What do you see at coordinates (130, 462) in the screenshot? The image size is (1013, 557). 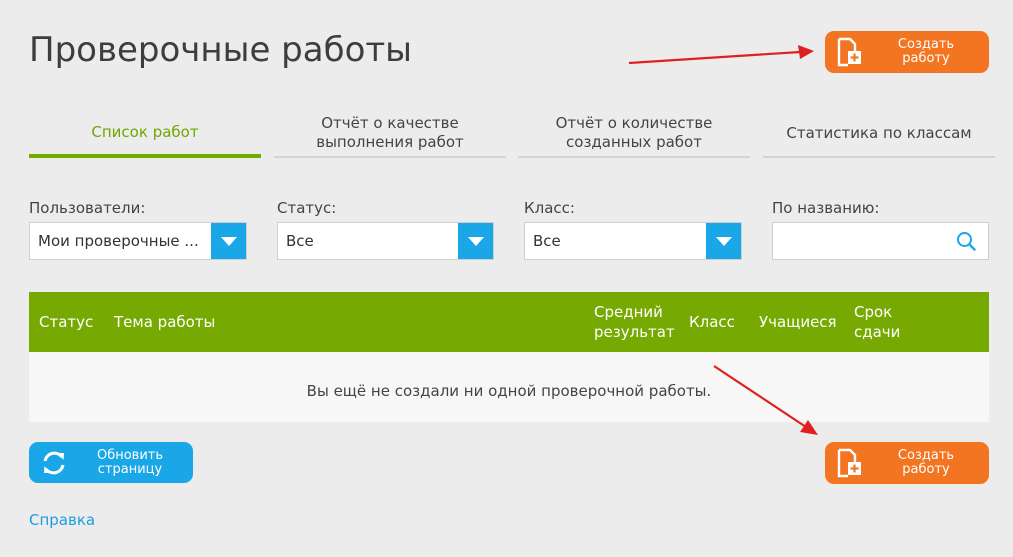 I see `refresh-page-label: Обновить страницу` at bounding box center [130, 462].